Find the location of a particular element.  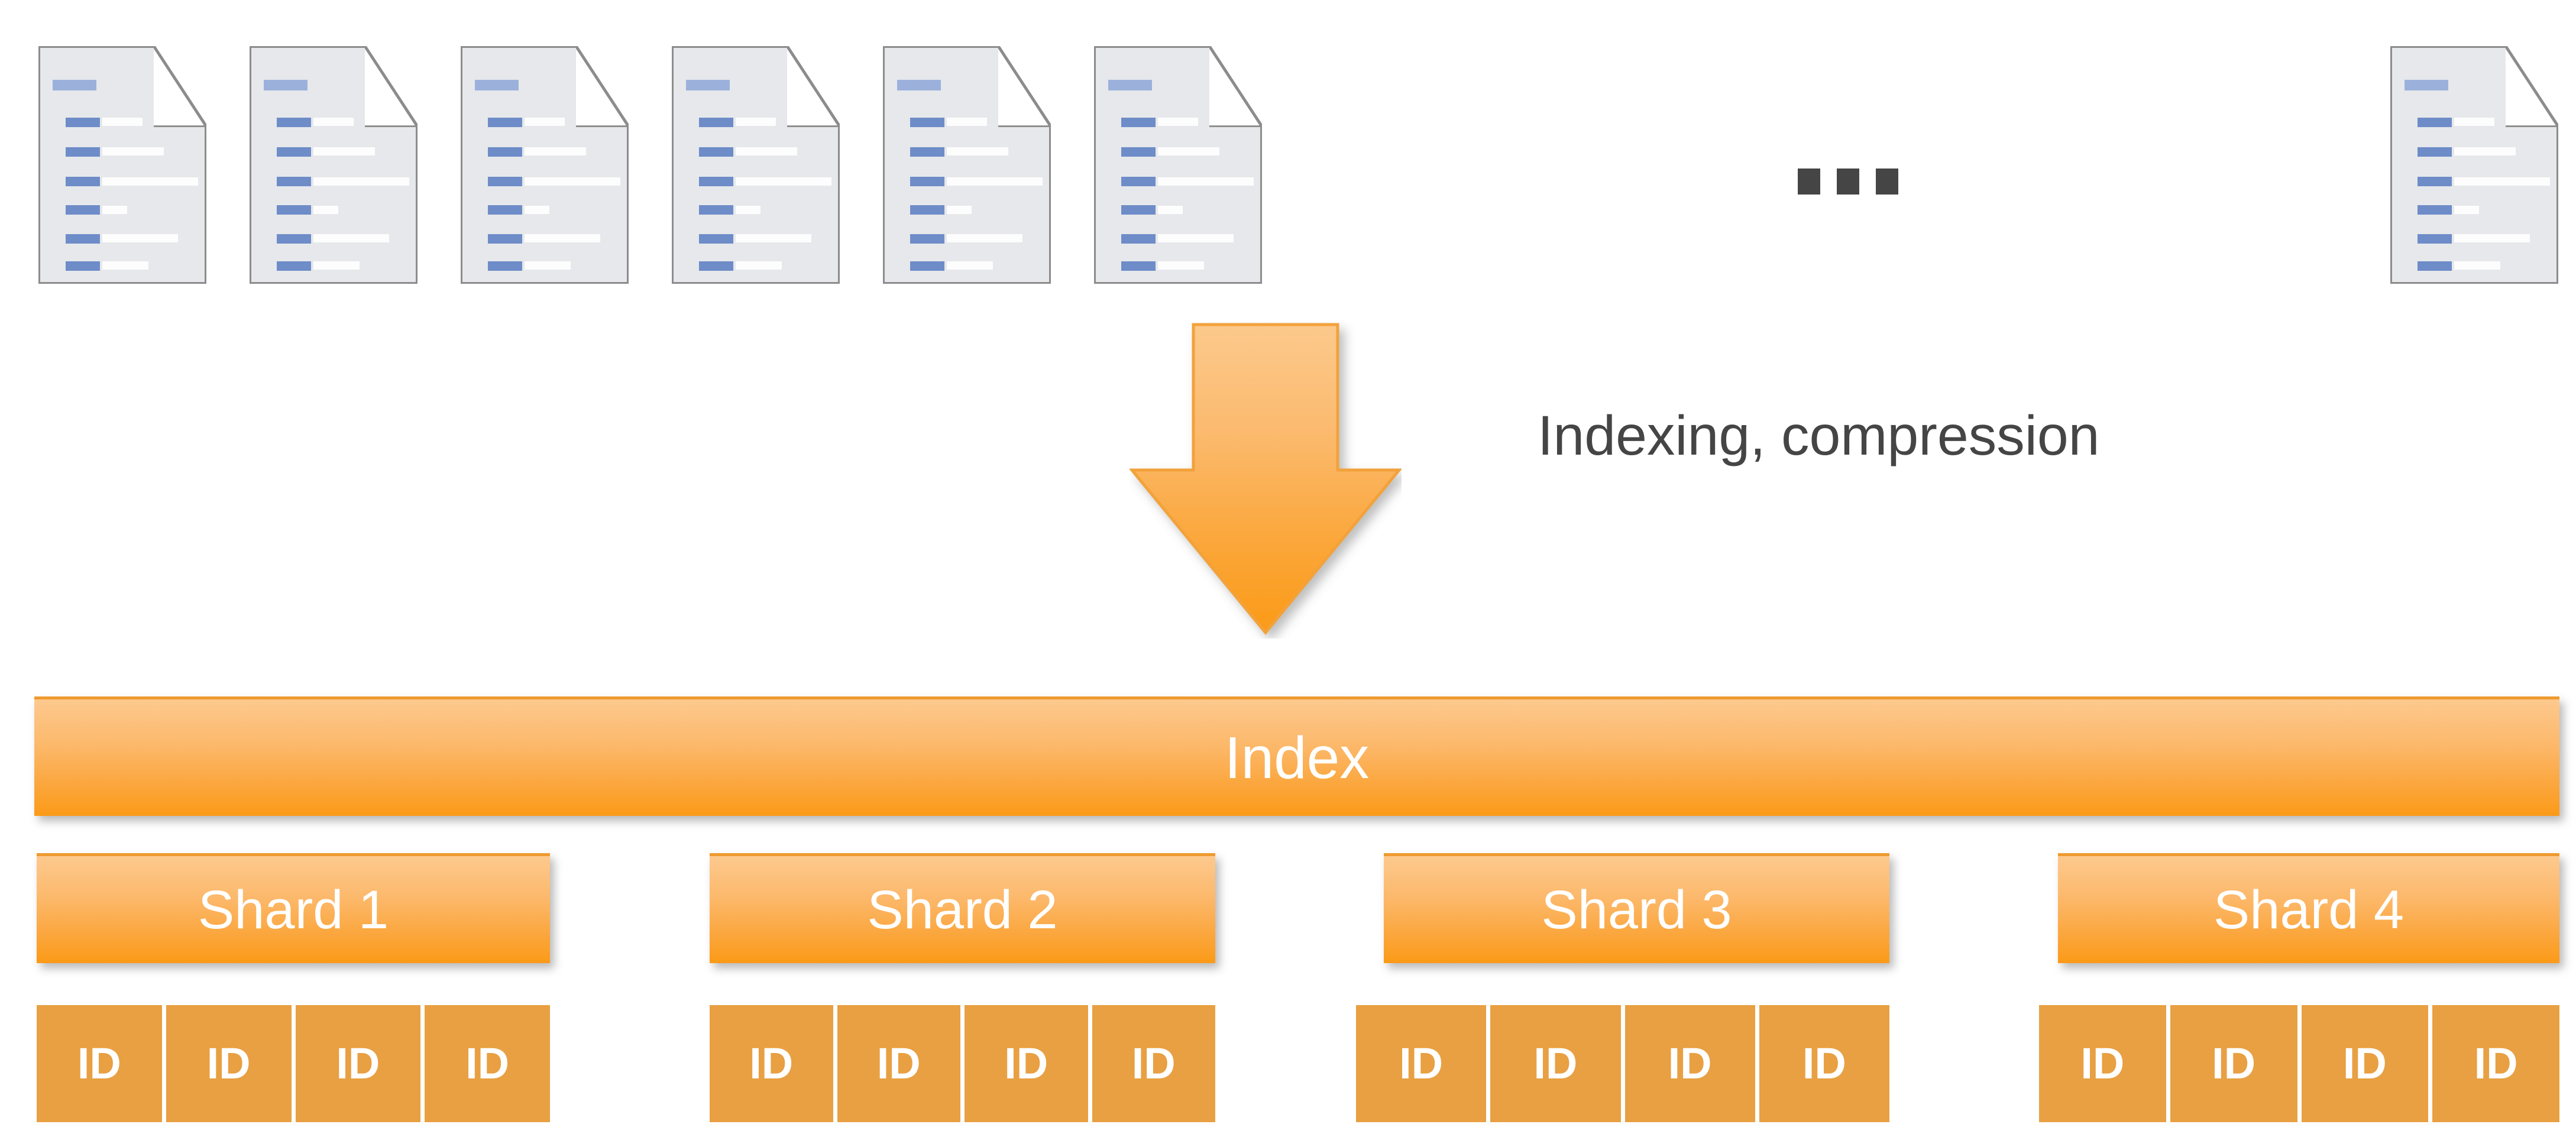

index-bar: Index is located at coordinates (1297, 756).